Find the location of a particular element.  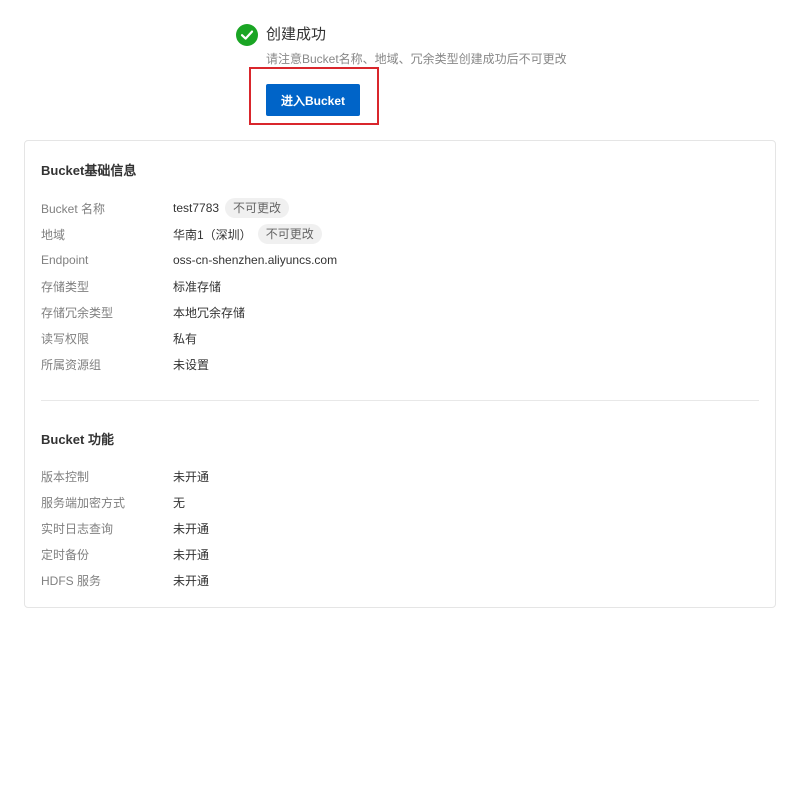

feature-row-realtime-log: 实时日志查询 未开通 is located at coordinates (401, 528).